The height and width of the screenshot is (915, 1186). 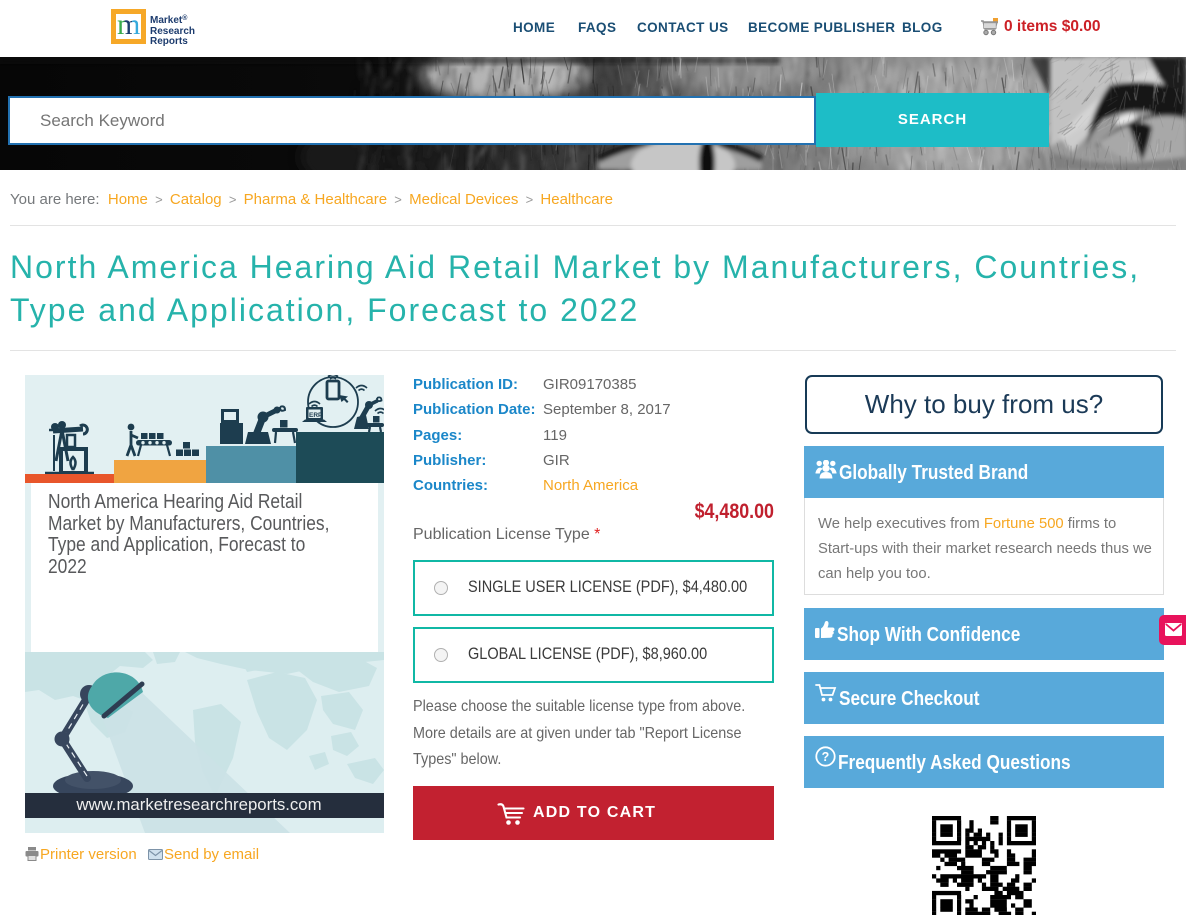 What do you see at coordinates (316, 415) in the screenshot?
I see `svg-text: ERP` at bounding box center [316, 415].